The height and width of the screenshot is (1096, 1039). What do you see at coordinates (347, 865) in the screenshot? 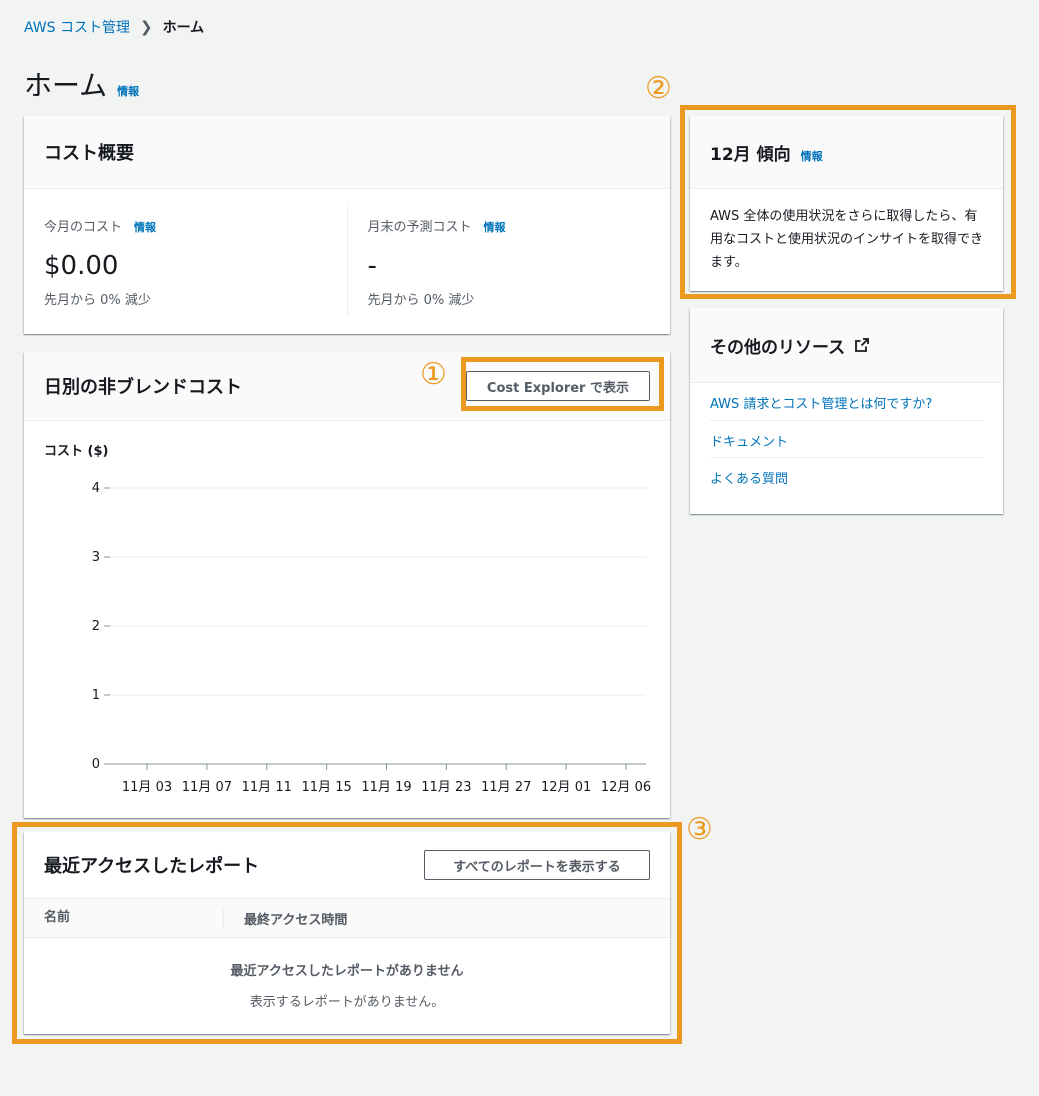
I see `reports-header: 最近アクセスしたレポート すべてのレポートを表示する` at bounding box center [347, 865].